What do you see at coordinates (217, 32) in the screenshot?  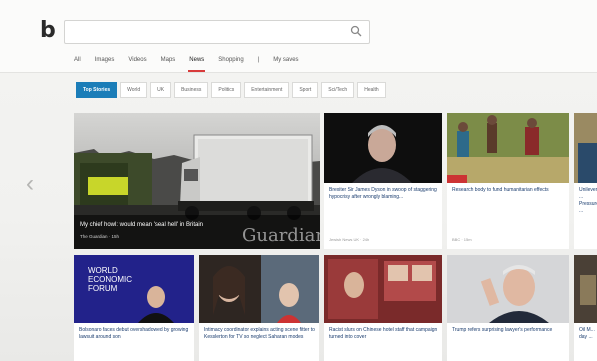 I see `search-box` at bounding box center [217, 32].